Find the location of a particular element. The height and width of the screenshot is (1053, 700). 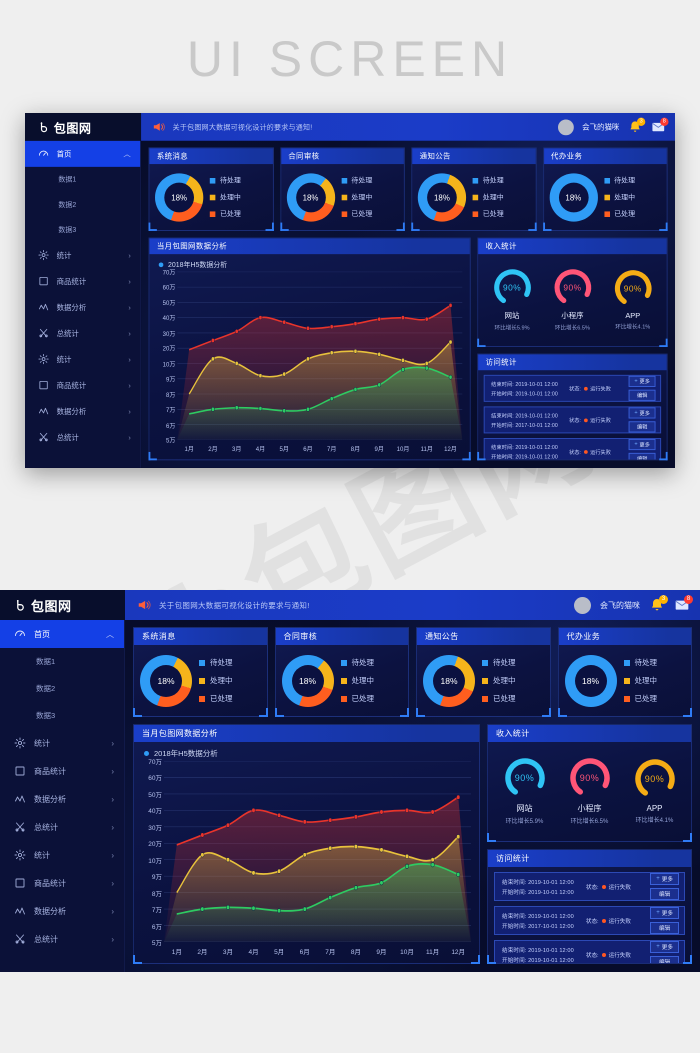

x-tick-label: 8月 is located at coordinates (355, 952).